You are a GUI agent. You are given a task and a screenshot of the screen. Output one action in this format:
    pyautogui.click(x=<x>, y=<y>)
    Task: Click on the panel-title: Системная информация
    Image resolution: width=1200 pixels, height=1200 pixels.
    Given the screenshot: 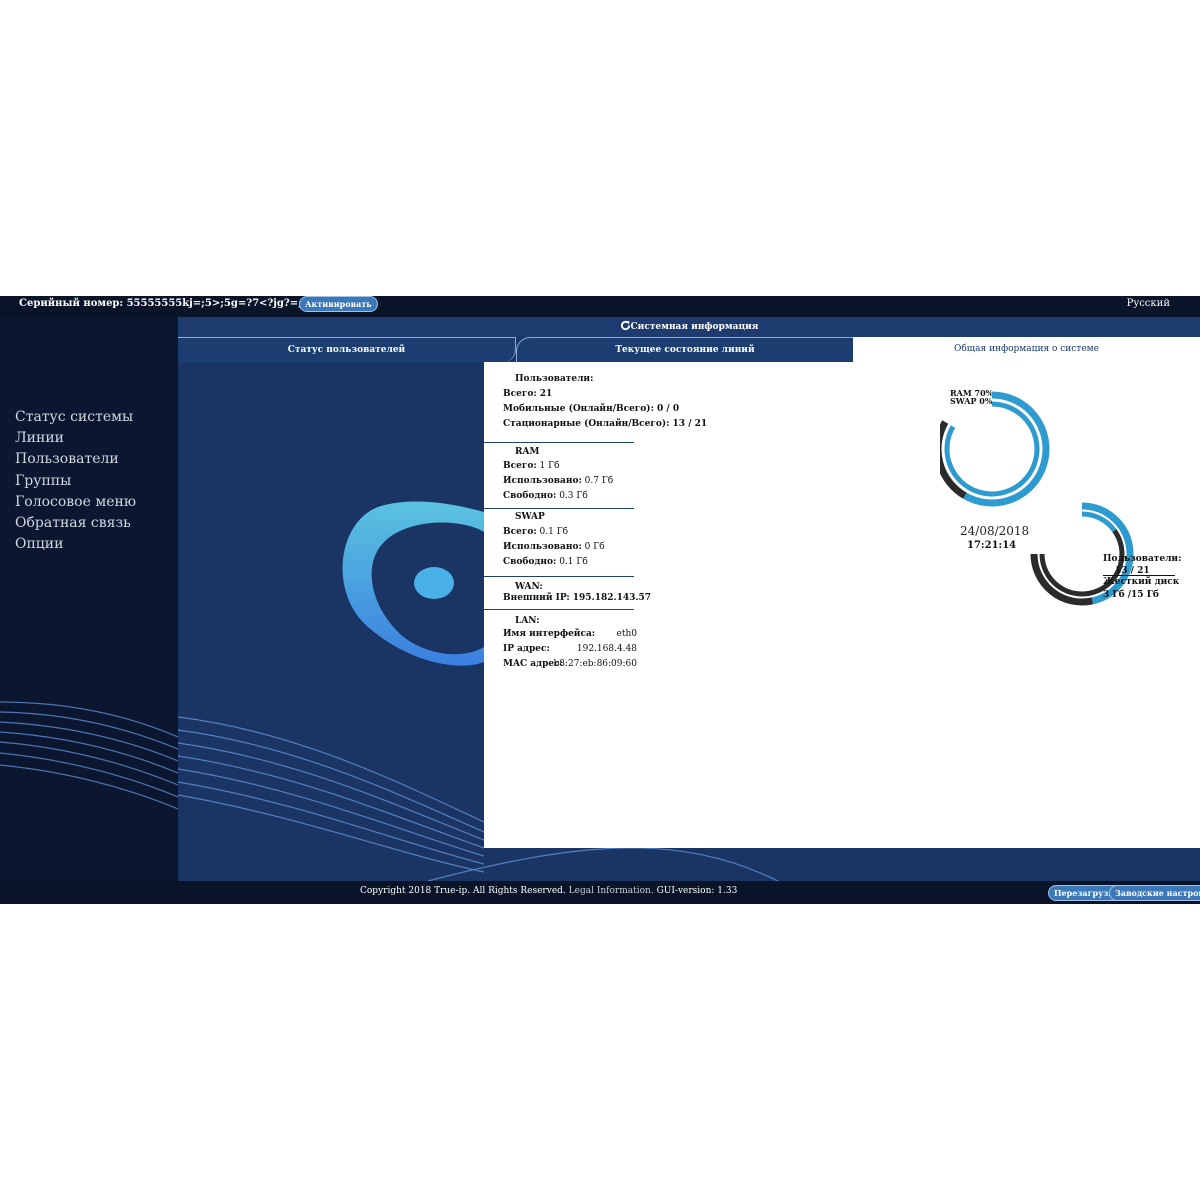 What is the action you would take?
    pyautogui.click(x=689, y=327)
    